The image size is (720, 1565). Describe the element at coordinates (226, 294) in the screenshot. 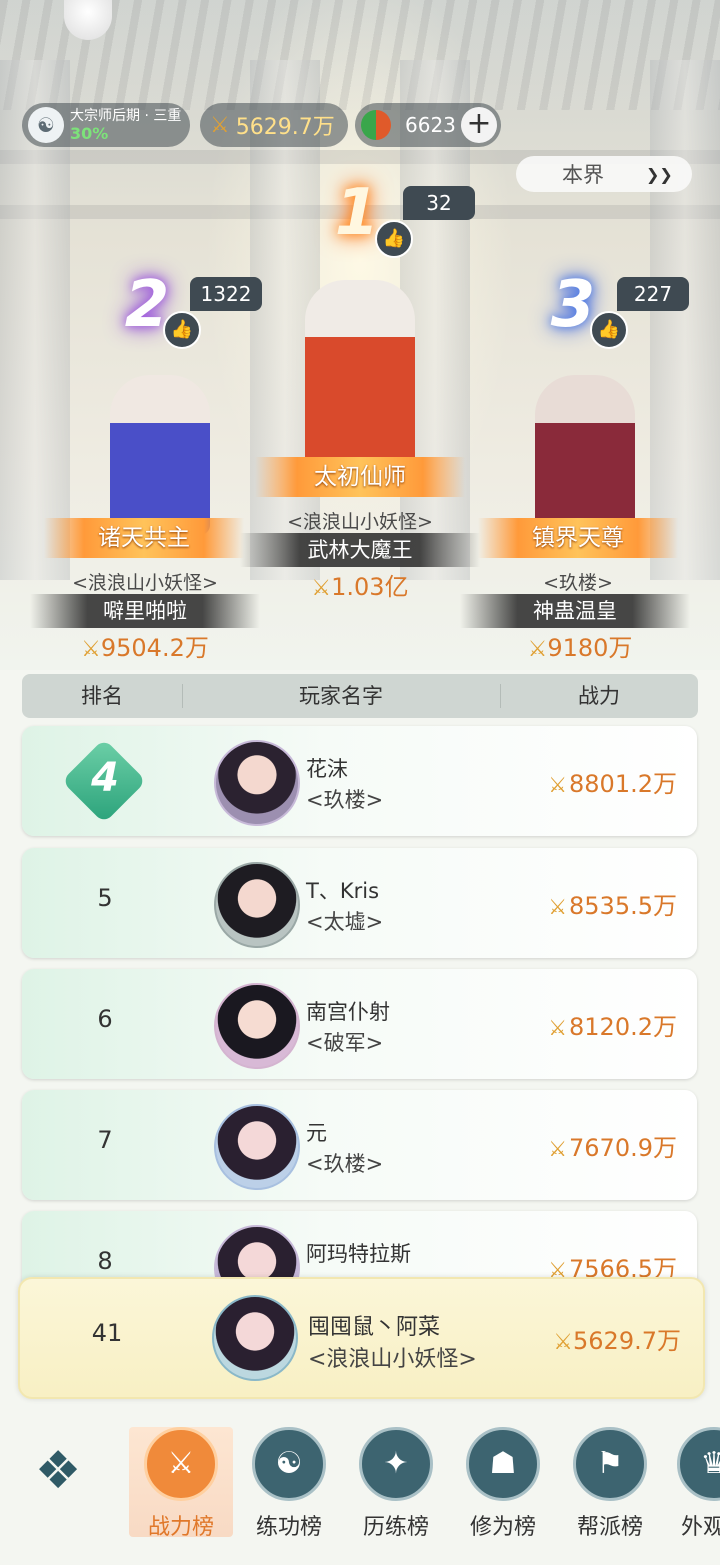

I see `rank-2-like-count: 1322` at that location.